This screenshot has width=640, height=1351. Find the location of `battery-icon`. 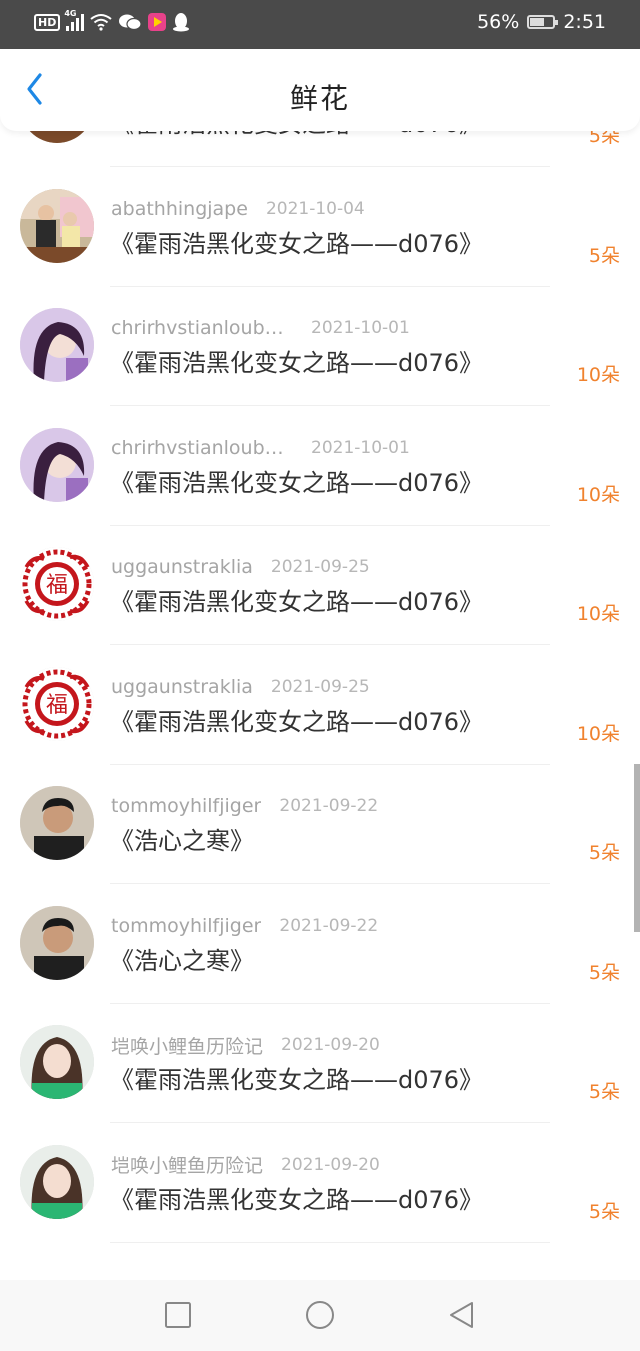

battery-icon is located at coordinates (543, 22).